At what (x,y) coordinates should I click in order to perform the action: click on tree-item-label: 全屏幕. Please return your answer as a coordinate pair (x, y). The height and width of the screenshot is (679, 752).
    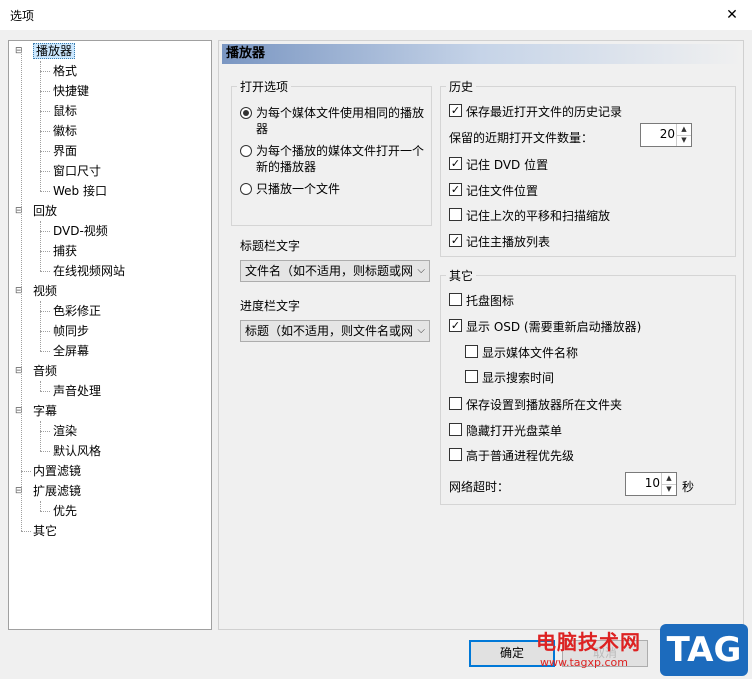
    Looking at the image, I should click on (71, 351).